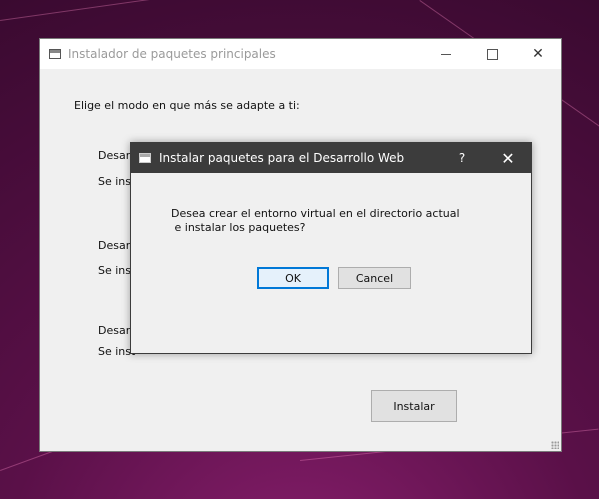 Image resolution: width=599 pixels, height=499 pixels. I want to click on install-button: Instalar, so click(414, 406).